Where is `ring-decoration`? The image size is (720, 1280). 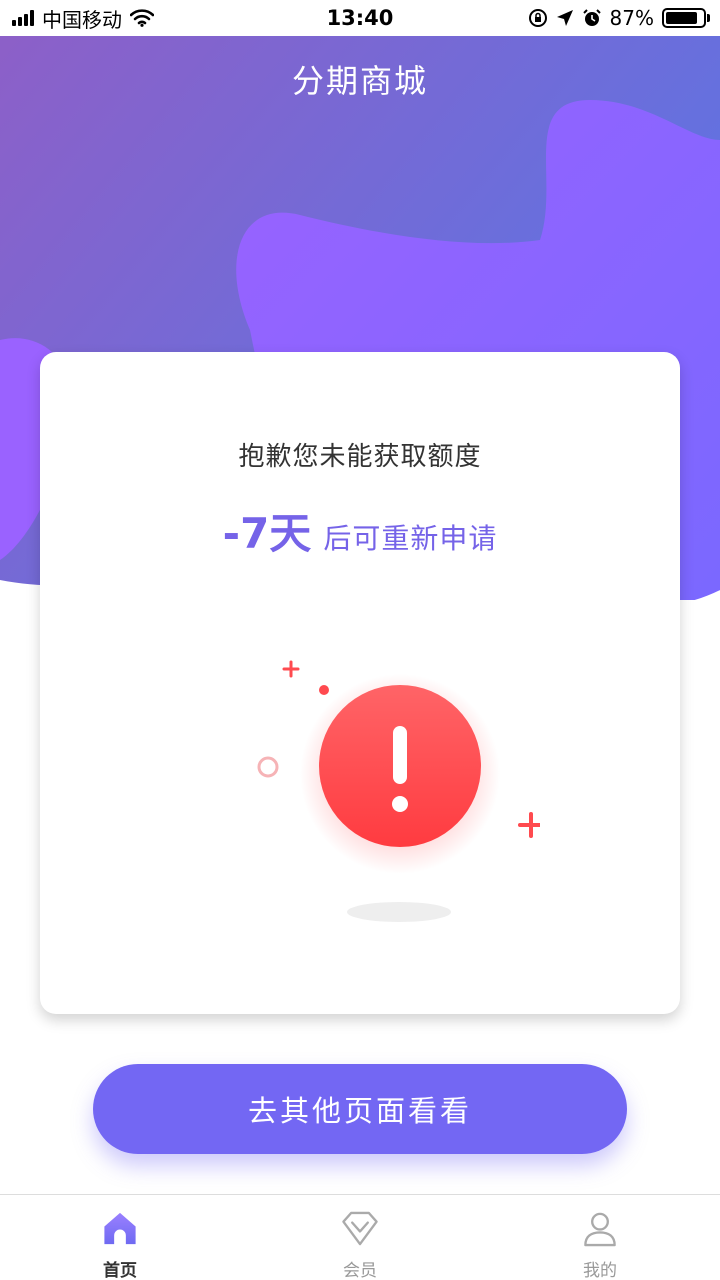 ring-decoration is located at coordinates (268, 767).